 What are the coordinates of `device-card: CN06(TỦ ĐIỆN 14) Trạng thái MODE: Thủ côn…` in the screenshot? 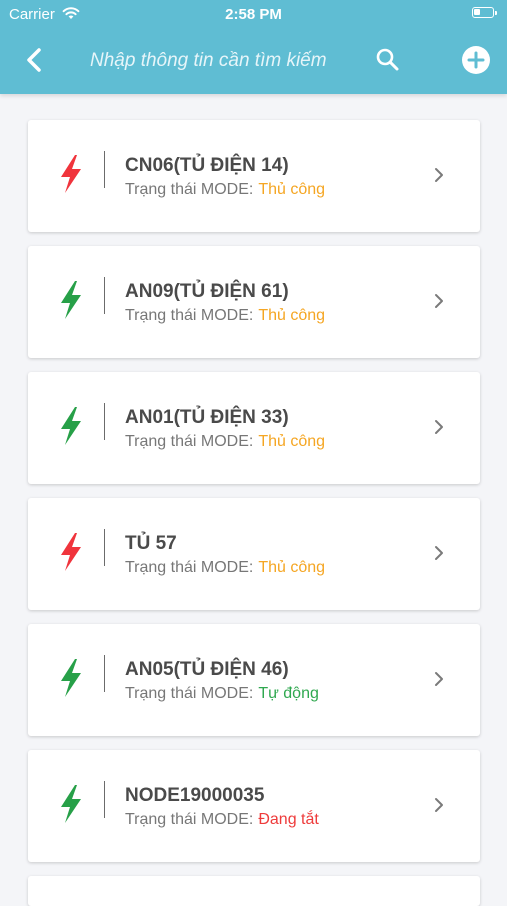 It's located at (254, 176).